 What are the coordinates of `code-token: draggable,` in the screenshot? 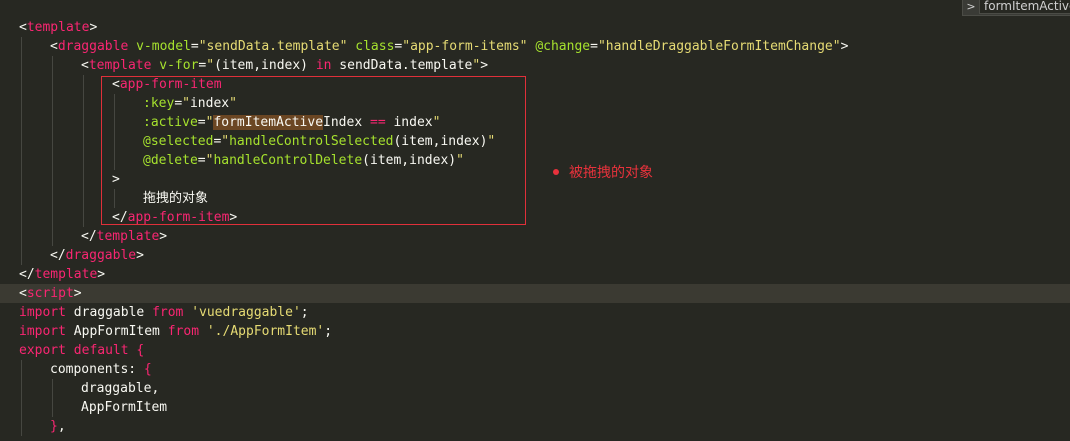 It's located at (120, 388).